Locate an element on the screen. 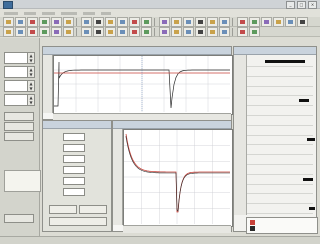 The width and height of the screenshot is (320, 244). range-stepper-1: ▲ ▼ is located at coordinates (31, 58).